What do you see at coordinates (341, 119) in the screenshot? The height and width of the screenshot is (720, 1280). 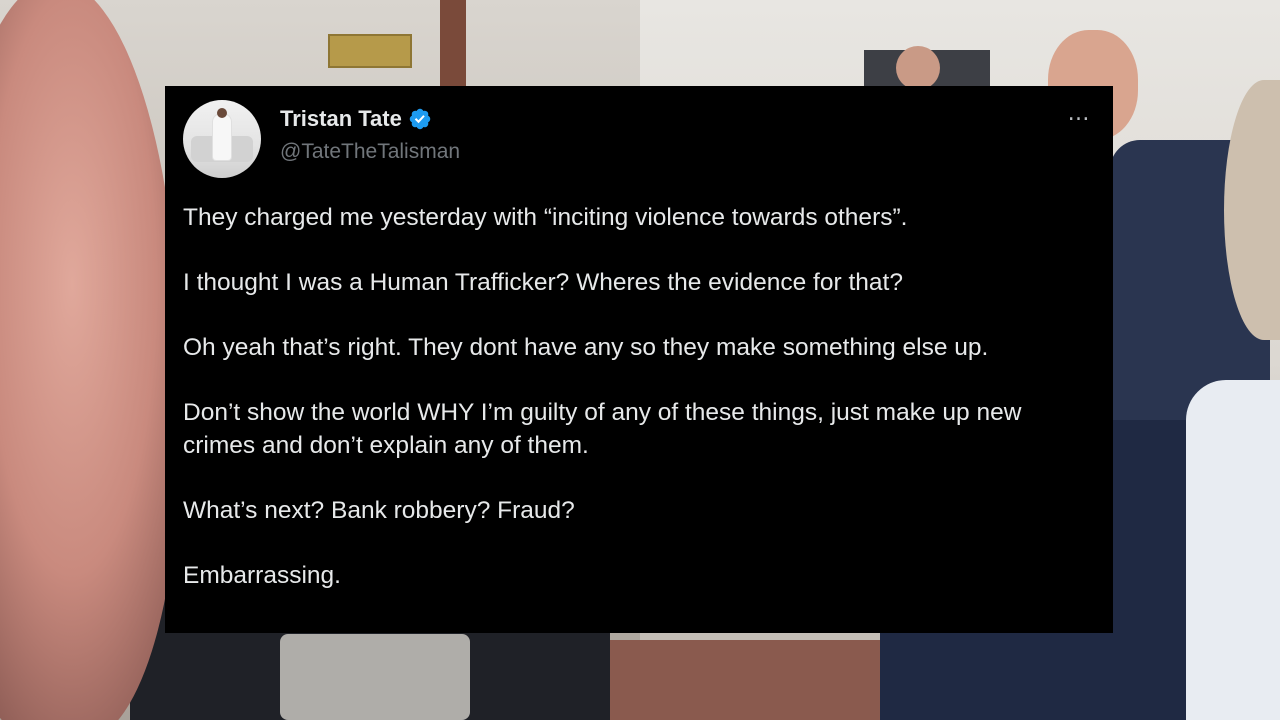 I see `author-display-name: Tristan Tate` at bounding box center [341, 119].